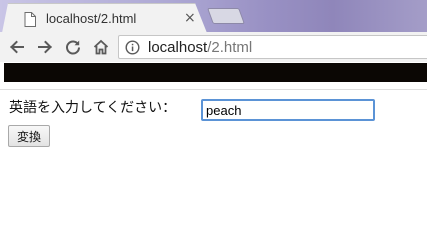 The height and width of the screenshot is (240, 427). What do you see at coordinates (226, 16) in the screenshot?
I see `new-tab-button` at bounding box center [226, 16].